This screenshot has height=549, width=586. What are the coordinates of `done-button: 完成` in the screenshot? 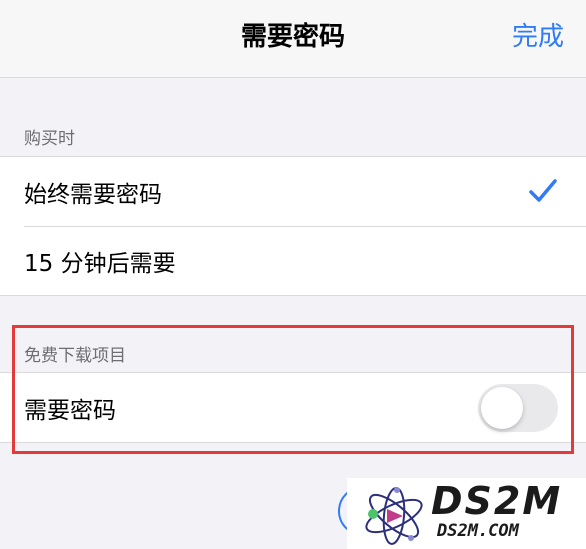 It's located at (538, 34).